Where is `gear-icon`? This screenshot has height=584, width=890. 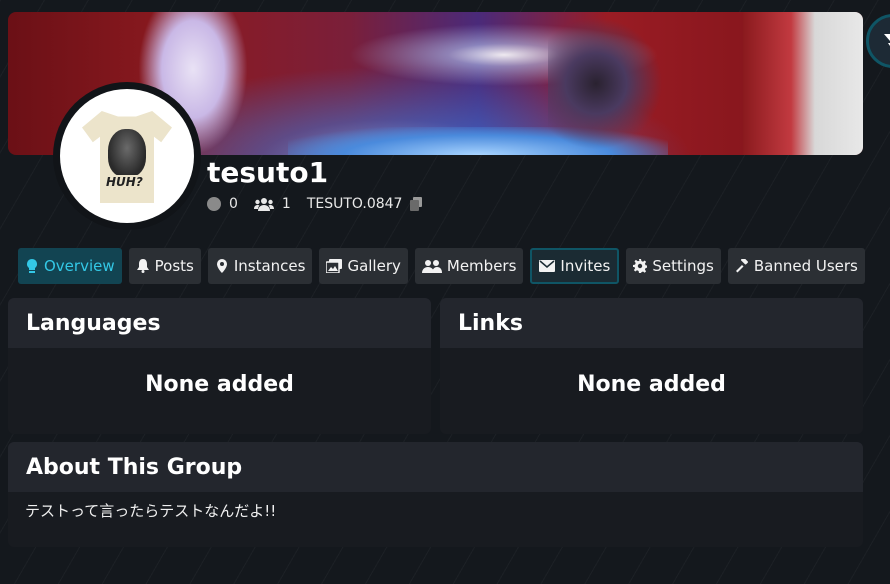
gear-icon is located at coordinates (640, 266).